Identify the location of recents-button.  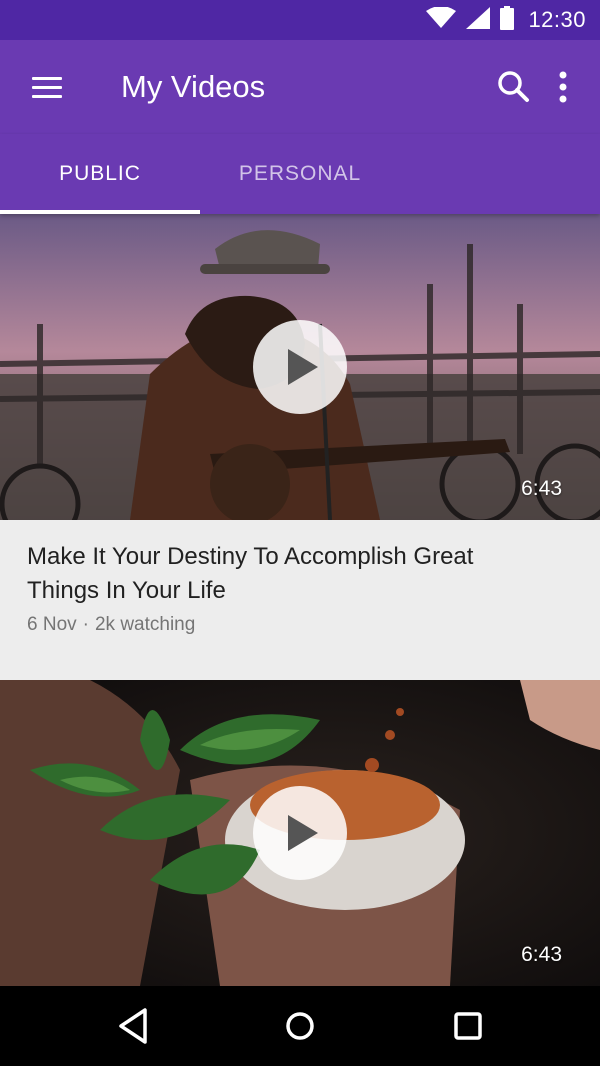
(468, 1026).